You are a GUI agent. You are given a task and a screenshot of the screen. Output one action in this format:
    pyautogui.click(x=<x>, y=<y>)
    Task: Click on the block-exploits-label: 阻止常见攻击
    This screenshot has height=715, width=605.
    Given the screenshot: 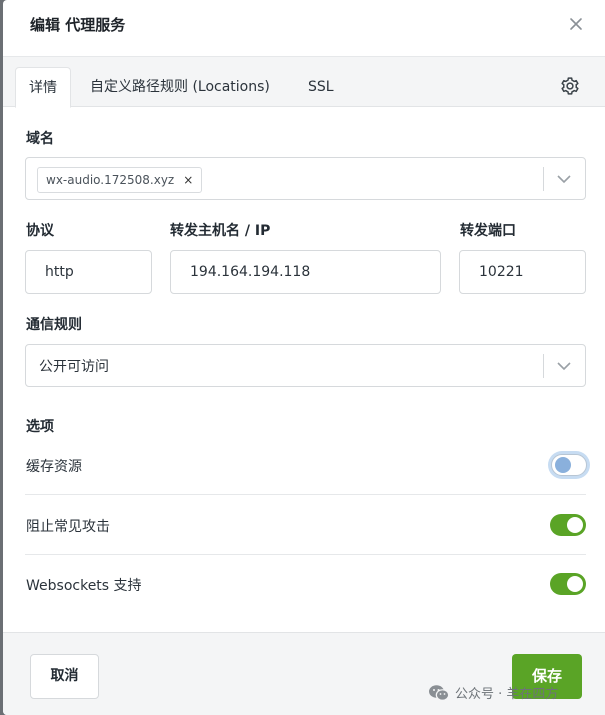 What is the action you would take?
    pyautogui.click(x=68, y=527)
    